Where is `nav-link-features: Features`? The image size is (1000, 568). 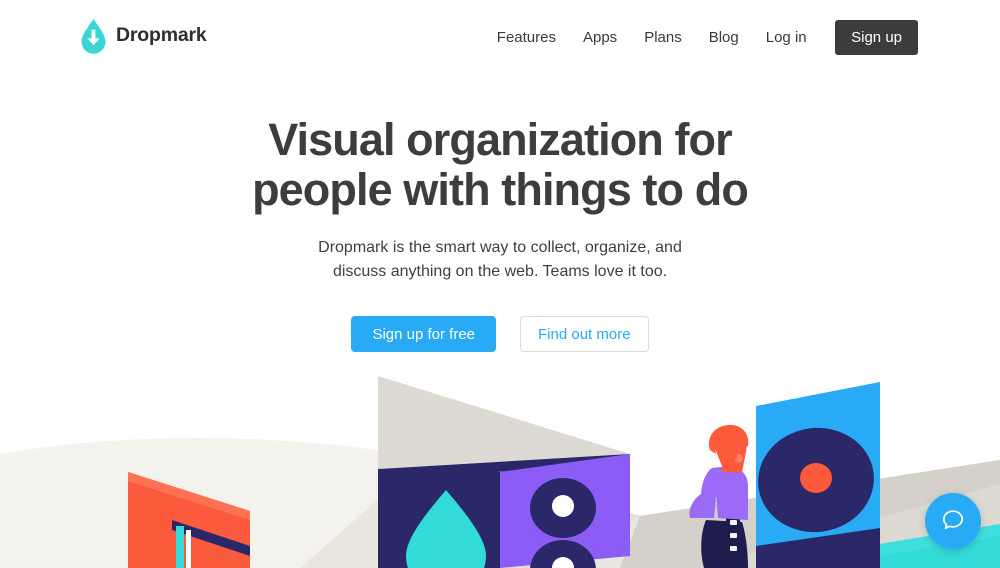 nav-link-features: Features is located at coordinates (526, 38).